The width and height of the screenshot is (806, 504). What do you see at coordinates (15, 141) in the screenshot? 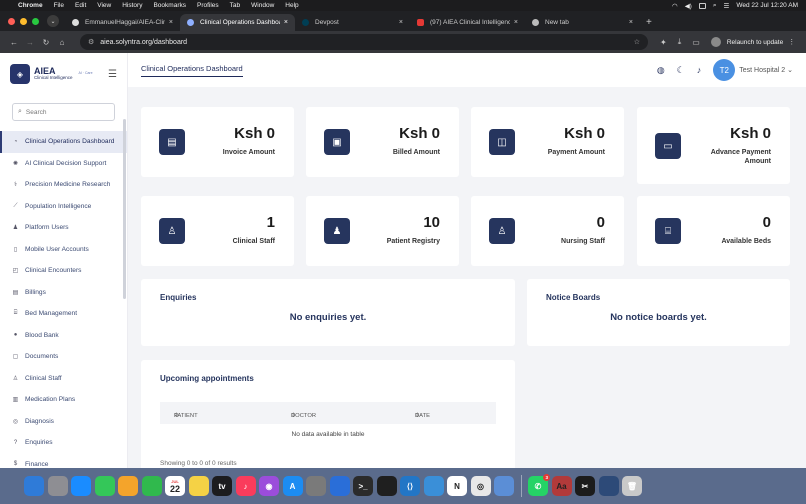
I see `dashboard-icon: ◔` at bounding box center [15, 141].